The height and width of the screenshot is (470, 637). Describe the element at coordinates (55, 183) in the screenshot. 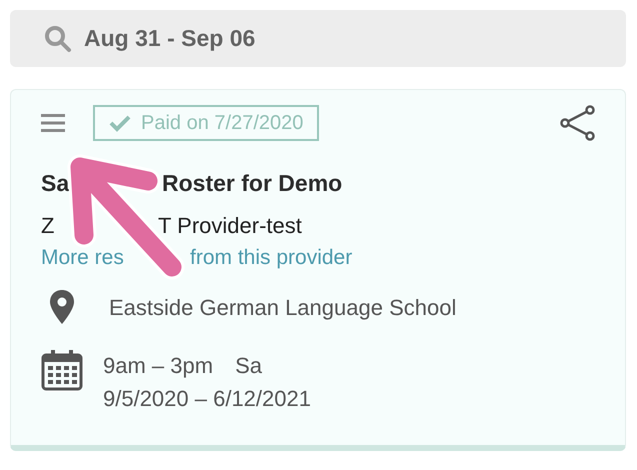

I see `title-text: Sa` at that location.